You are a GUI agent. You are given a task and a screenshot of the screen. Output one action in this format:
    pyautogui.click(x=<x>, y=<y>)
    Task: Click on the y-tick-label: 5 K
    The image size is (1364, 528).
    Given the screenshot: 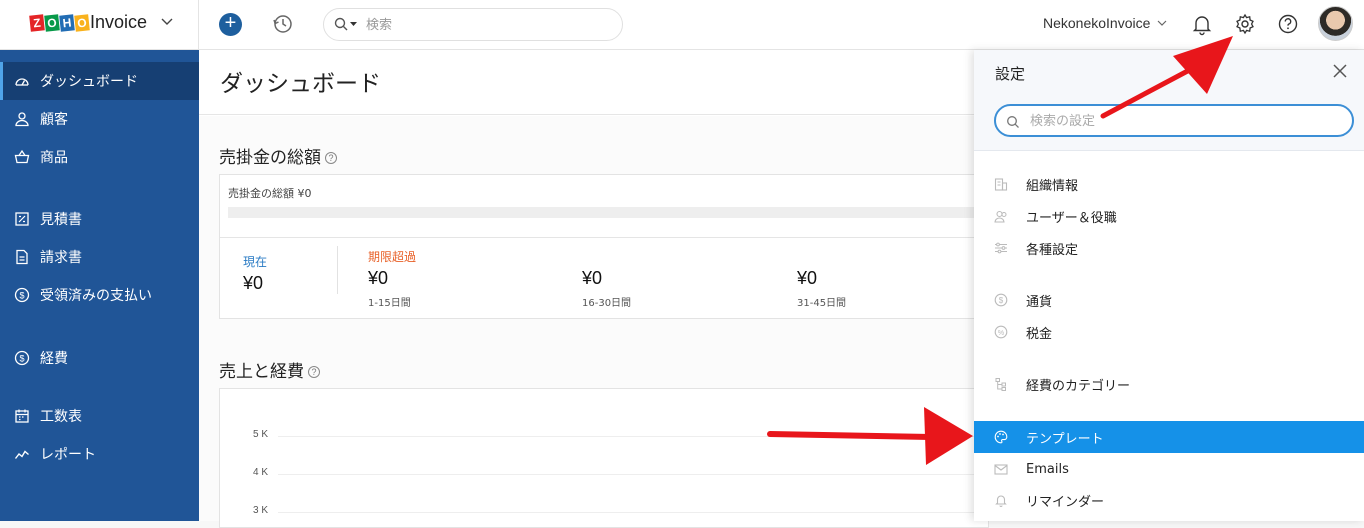 What is the action you would take?
    pyautogui.click(x=261, y=434)
    